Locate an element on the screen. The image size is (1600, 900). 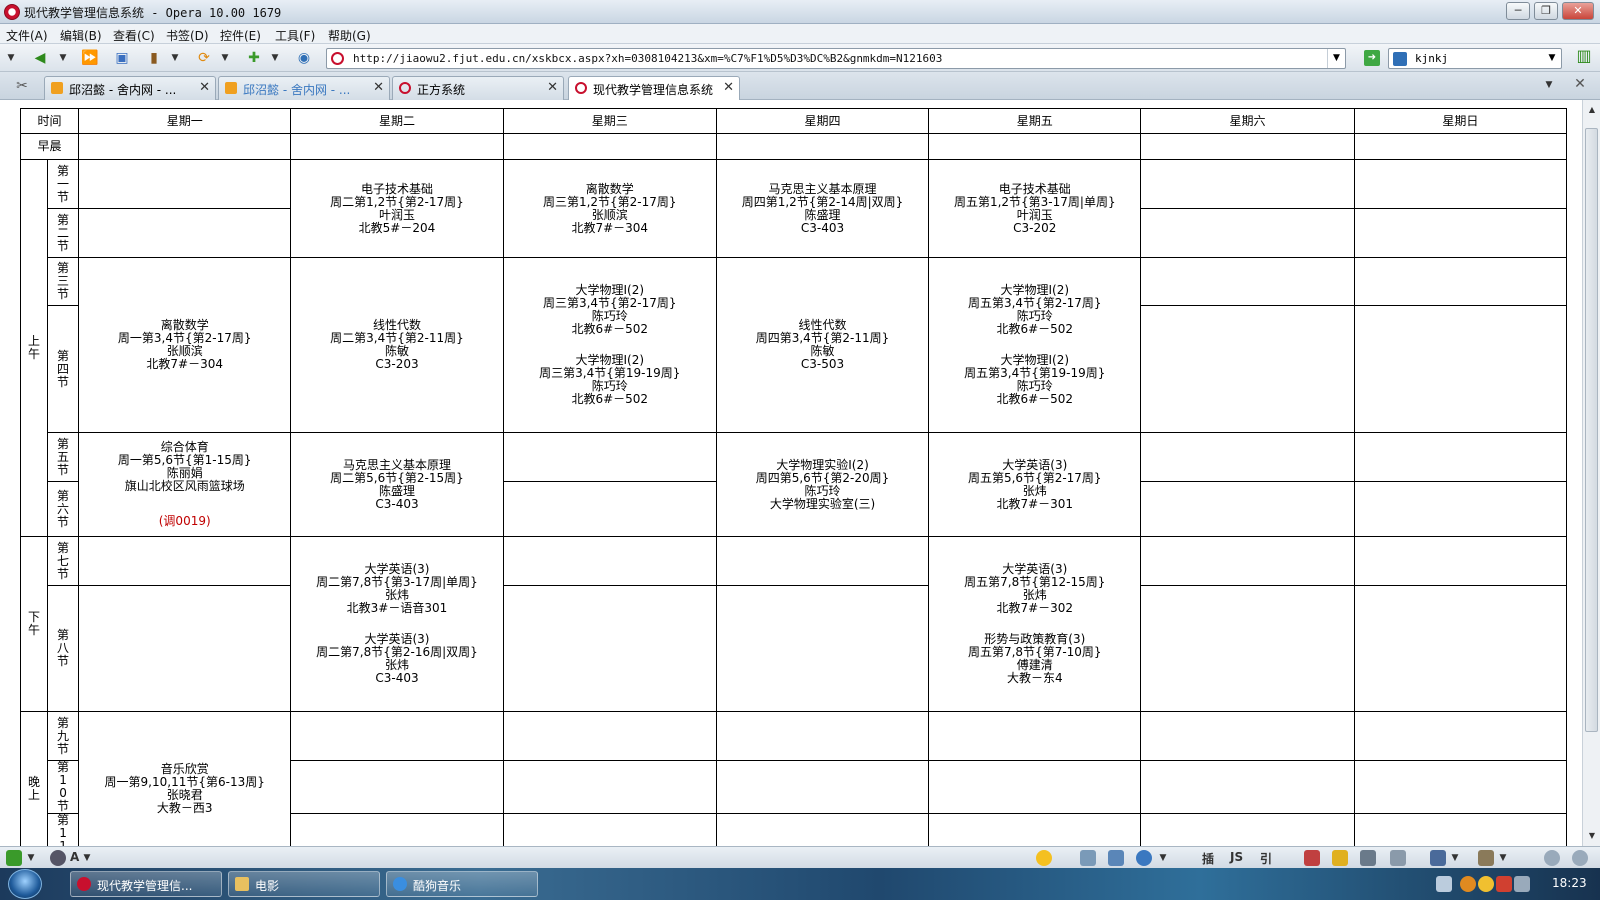
tab-1: 邱沼懿 - 舍内网 - ... ✕ is located at coordinates (130, 88).